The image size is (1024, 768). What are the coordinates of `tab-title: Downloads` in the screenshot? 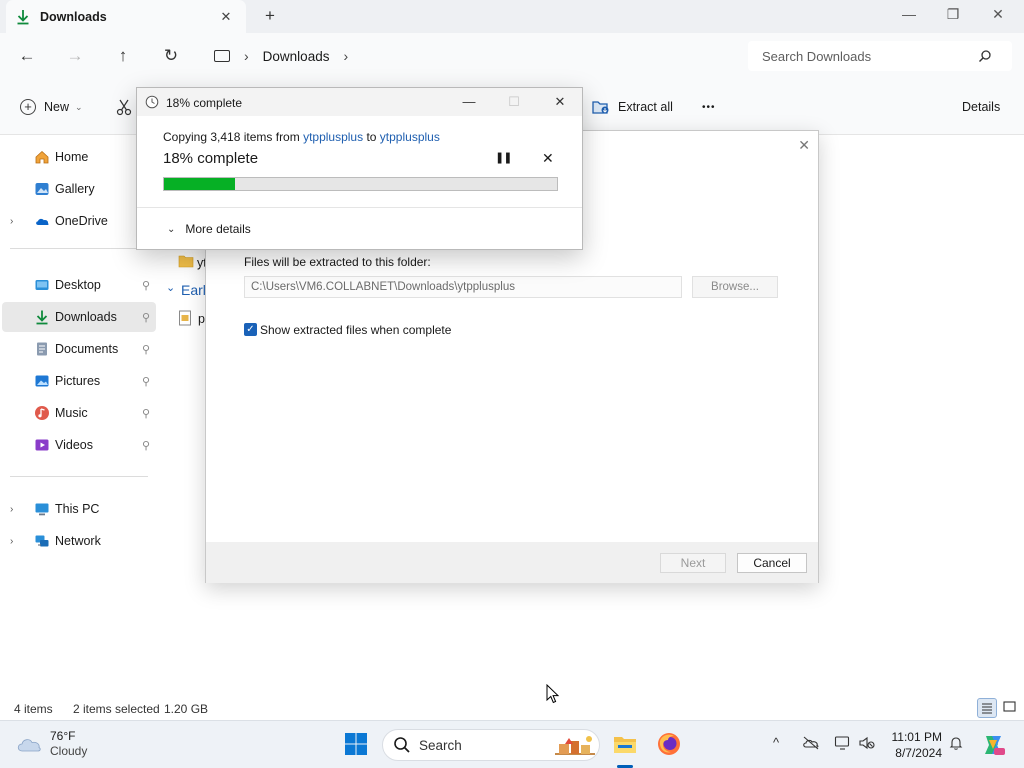 It's located at (73, 16).